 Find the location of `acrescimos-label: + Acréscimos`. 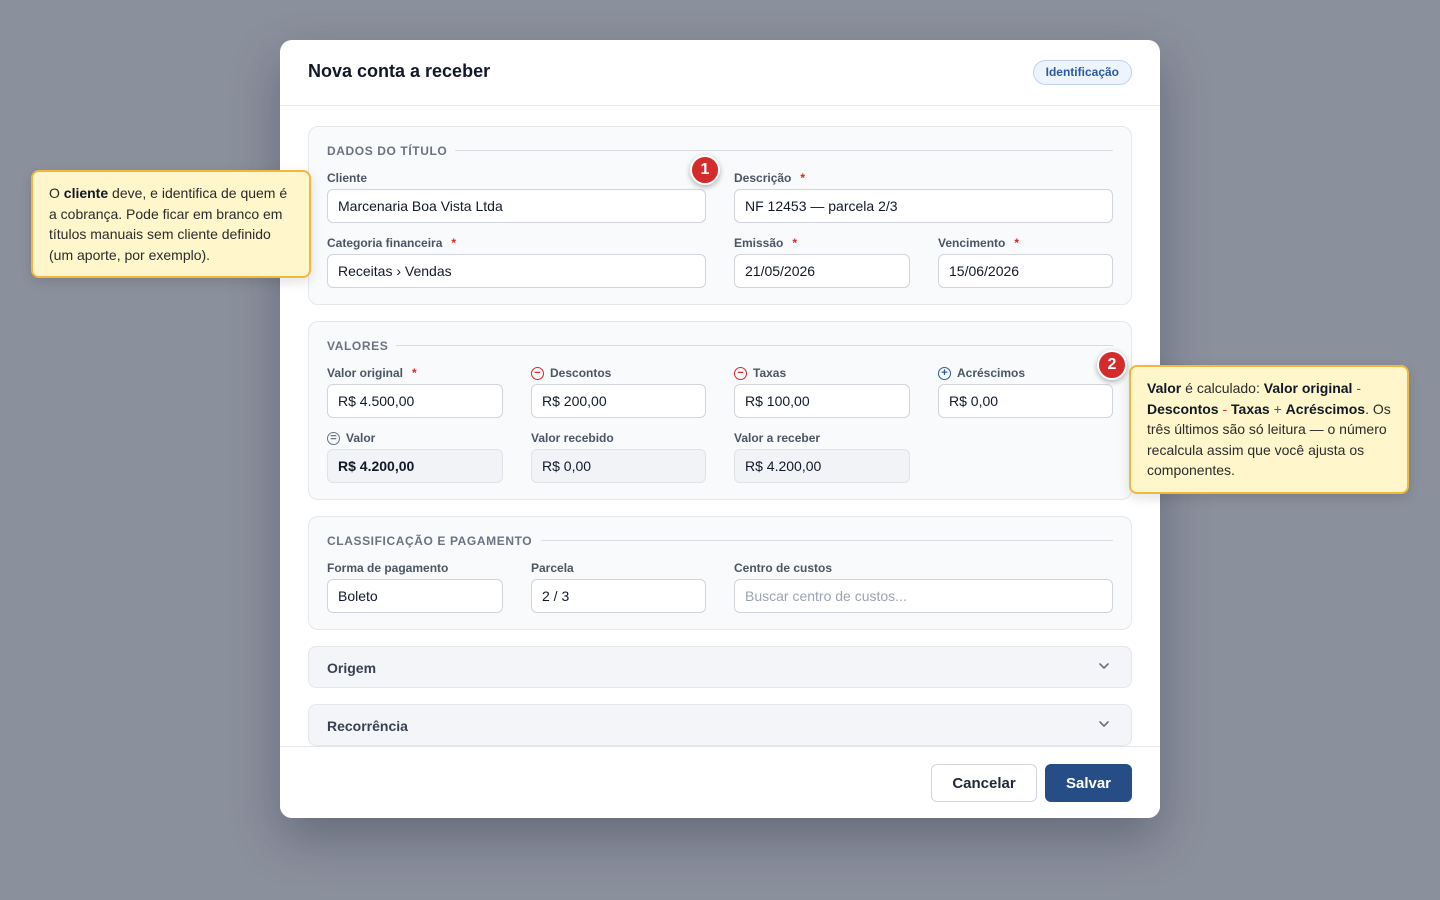

acrescimos-label: + Acréscimos is located at coordinates (981, 373).